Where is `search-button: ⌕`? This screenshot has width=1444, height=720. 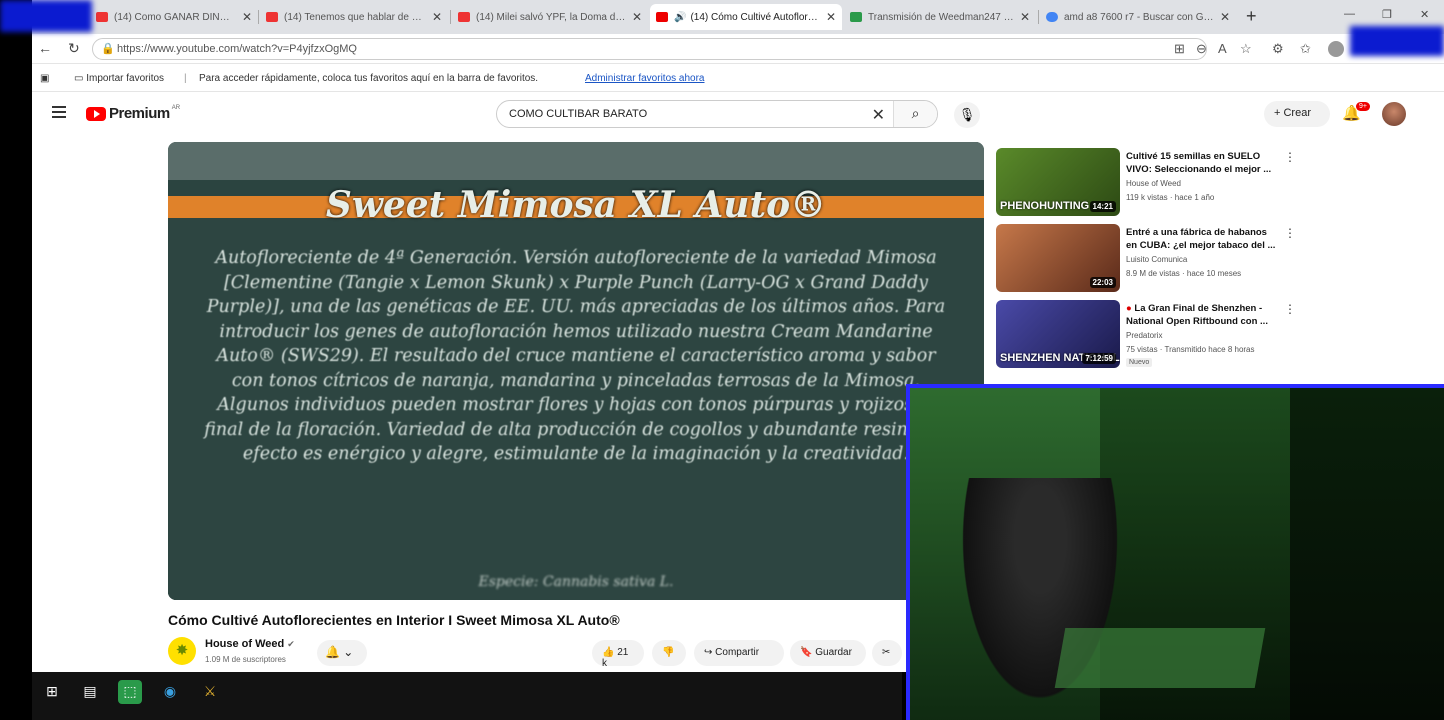 search-button: ⌕ is located at coordinates (915, 114).